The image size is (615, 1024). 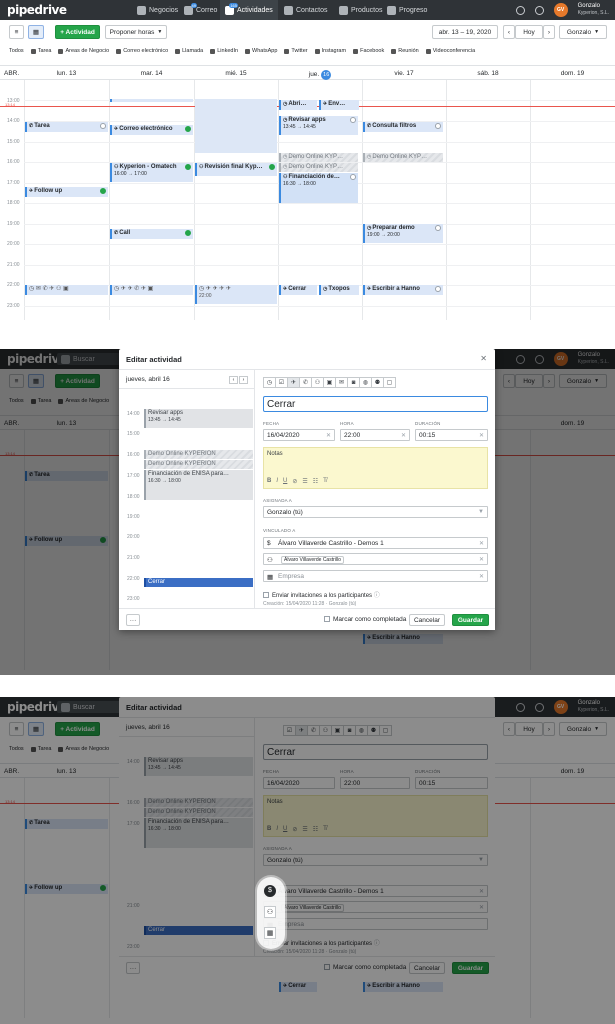 I want to click on person-icon: ⚇, so click(x=270, y=912).